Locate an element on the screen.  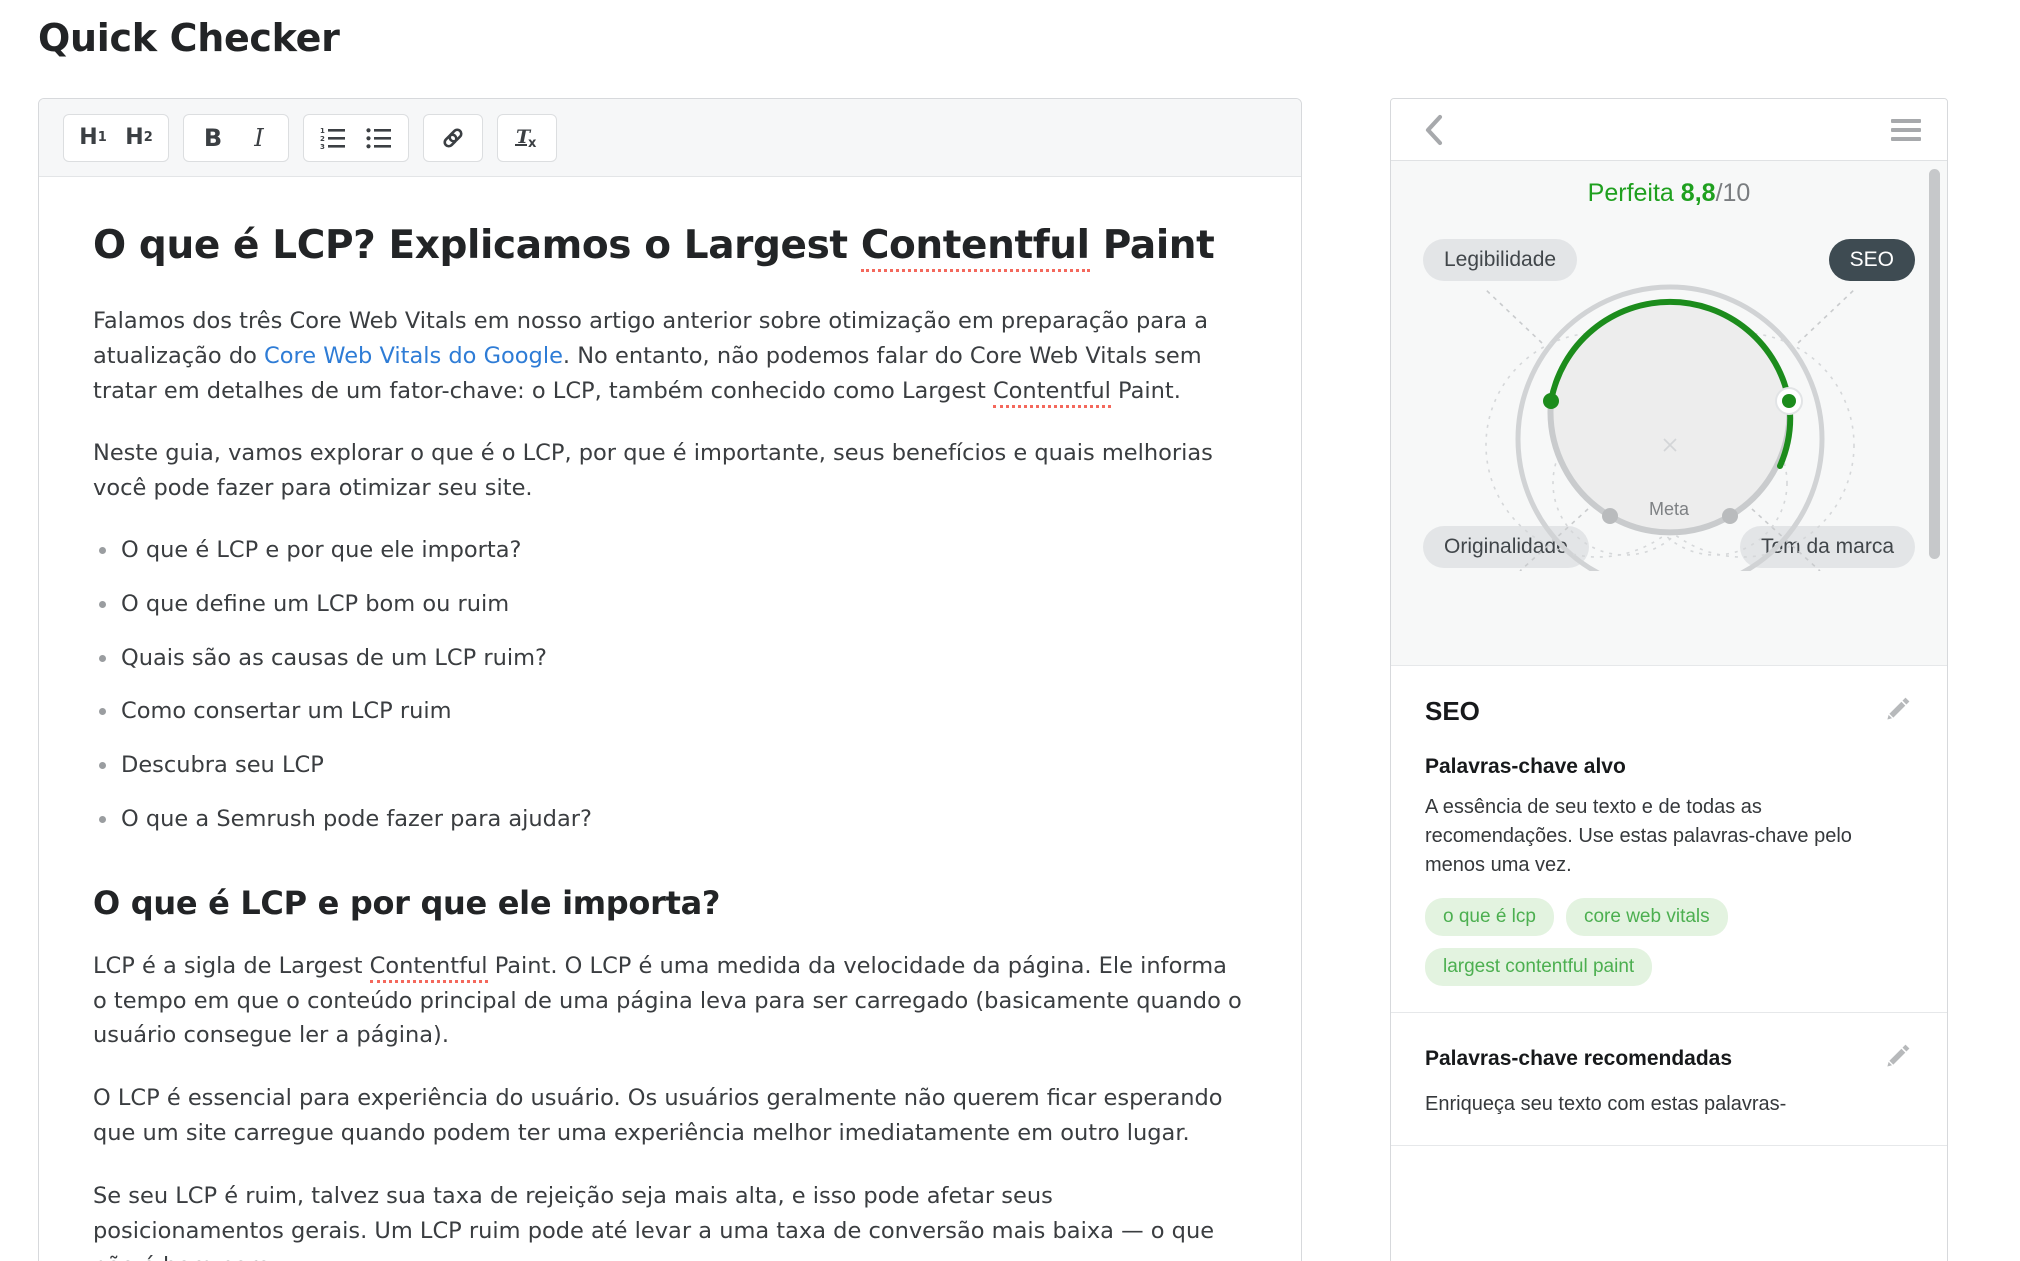
italic-button: I is located at coordinates (259, 138).